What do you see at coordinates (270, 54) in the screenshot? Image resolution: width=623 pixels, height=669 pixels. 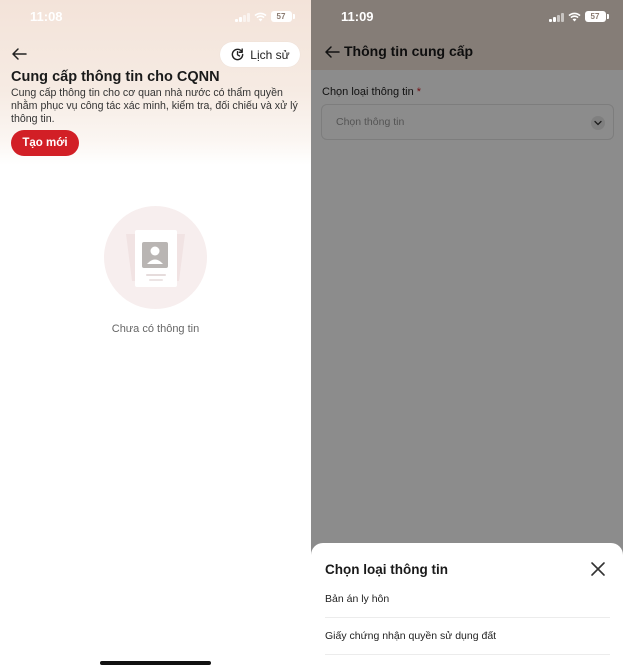 I see `history-button-label: Lịch sử` at bounding box center [270, 54].